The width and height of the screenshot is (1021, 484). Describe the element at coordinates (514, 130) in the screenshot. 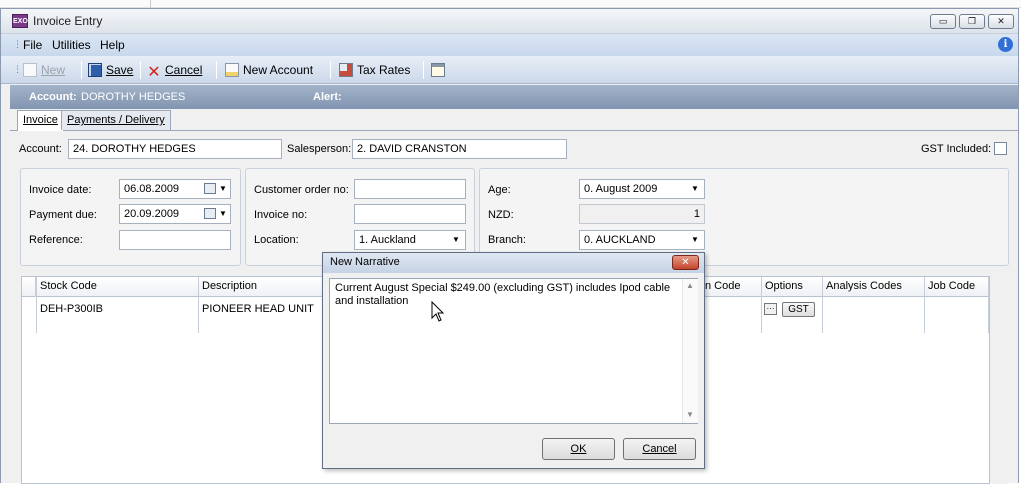

I see `tab-strip-line` at that location.